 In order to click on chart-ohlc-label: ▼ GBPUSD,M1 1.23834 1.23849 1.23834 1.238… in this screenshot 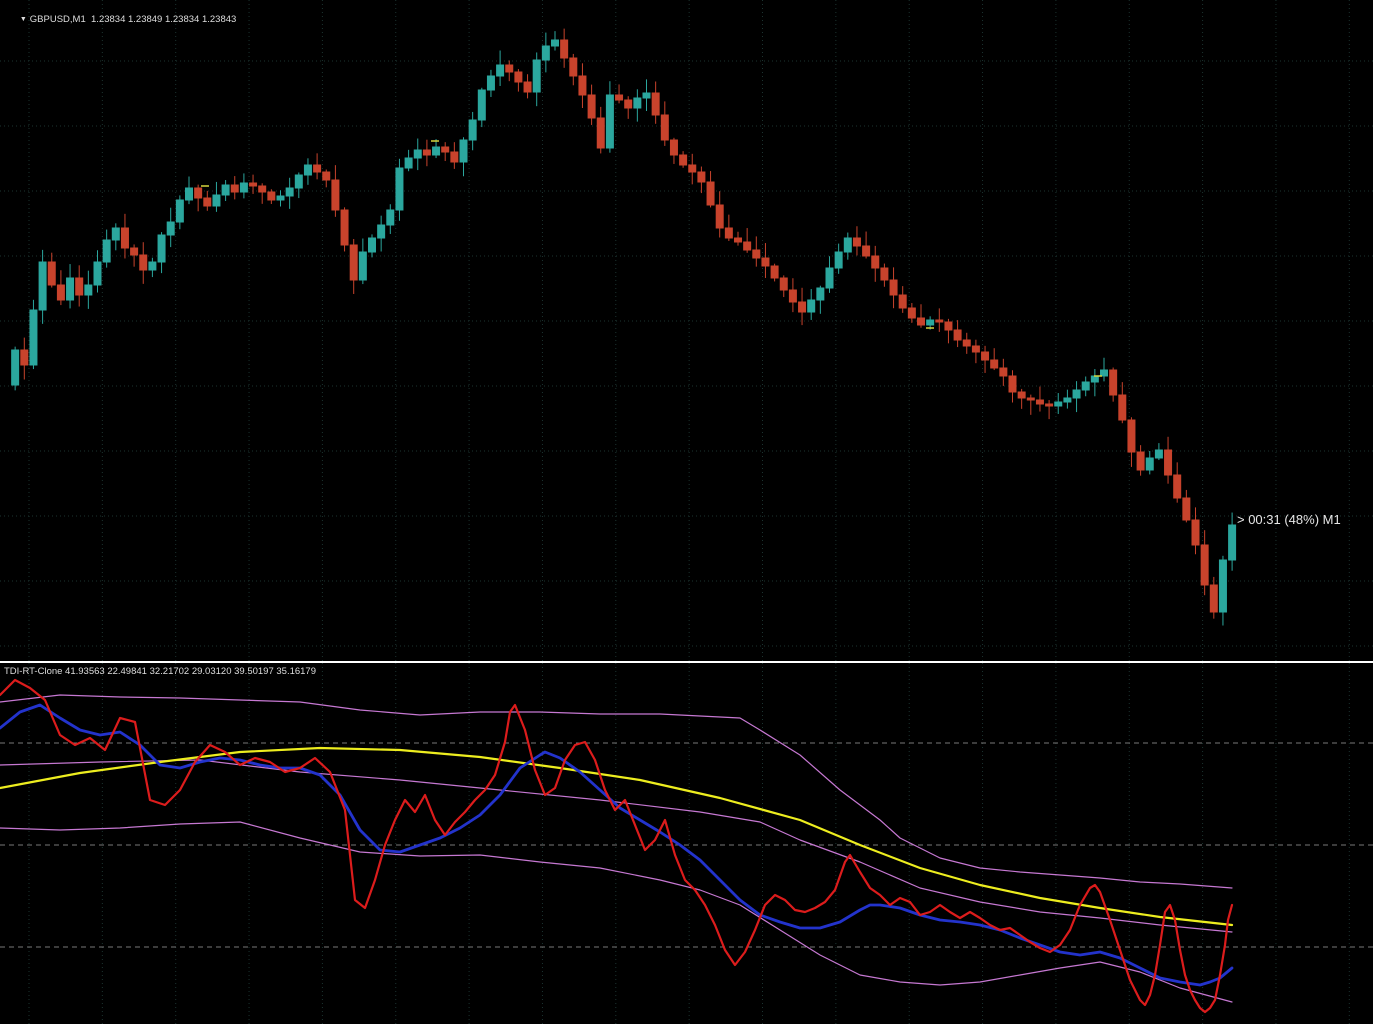, I will do `click(120, 20)`.